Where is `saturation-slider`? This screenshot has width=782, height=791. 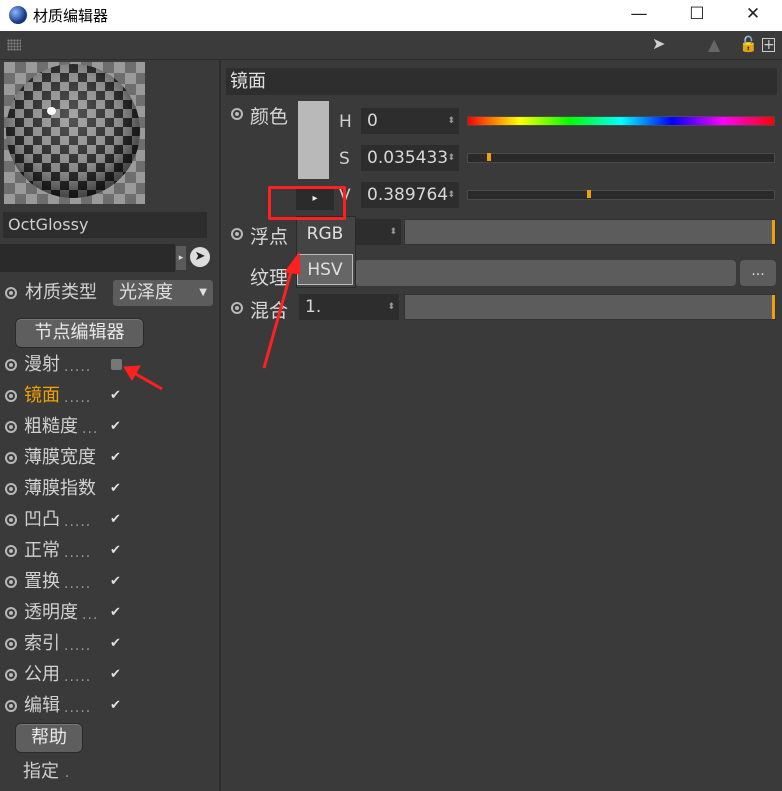
saturation-slider is located at coordinates (621, 158).